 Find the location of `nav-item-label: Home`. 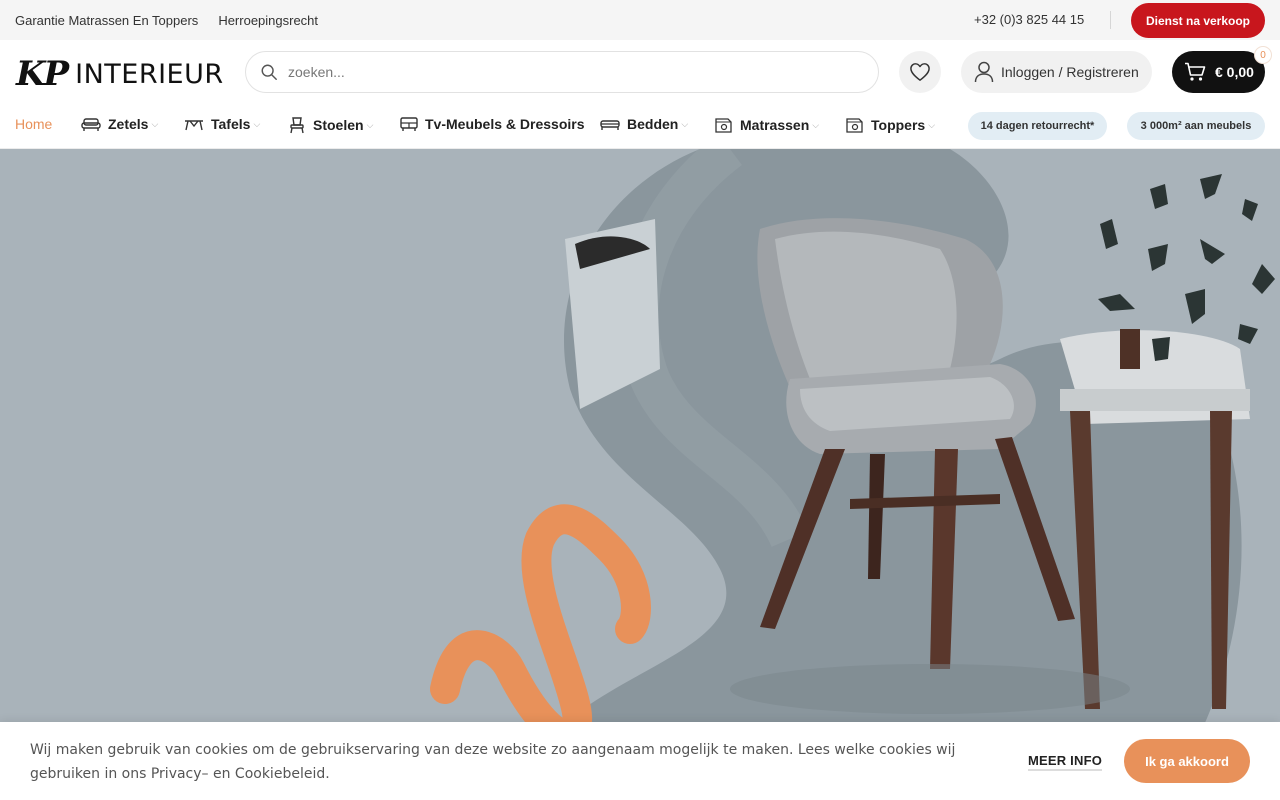

nav-item-label: Home is located at coordinates (34, 124).